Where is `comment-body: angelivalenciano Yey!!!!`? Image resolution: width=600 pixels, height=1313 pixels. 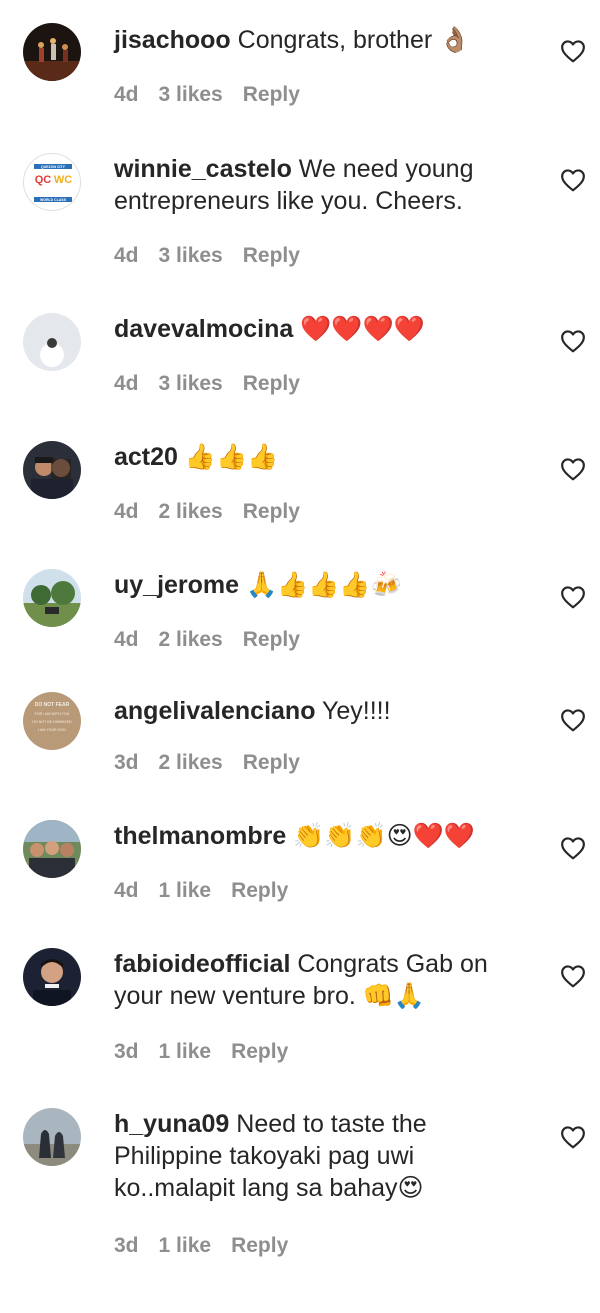
comment-body: angelivalenciano Yey!!!! is located at coordinates (314, 711).